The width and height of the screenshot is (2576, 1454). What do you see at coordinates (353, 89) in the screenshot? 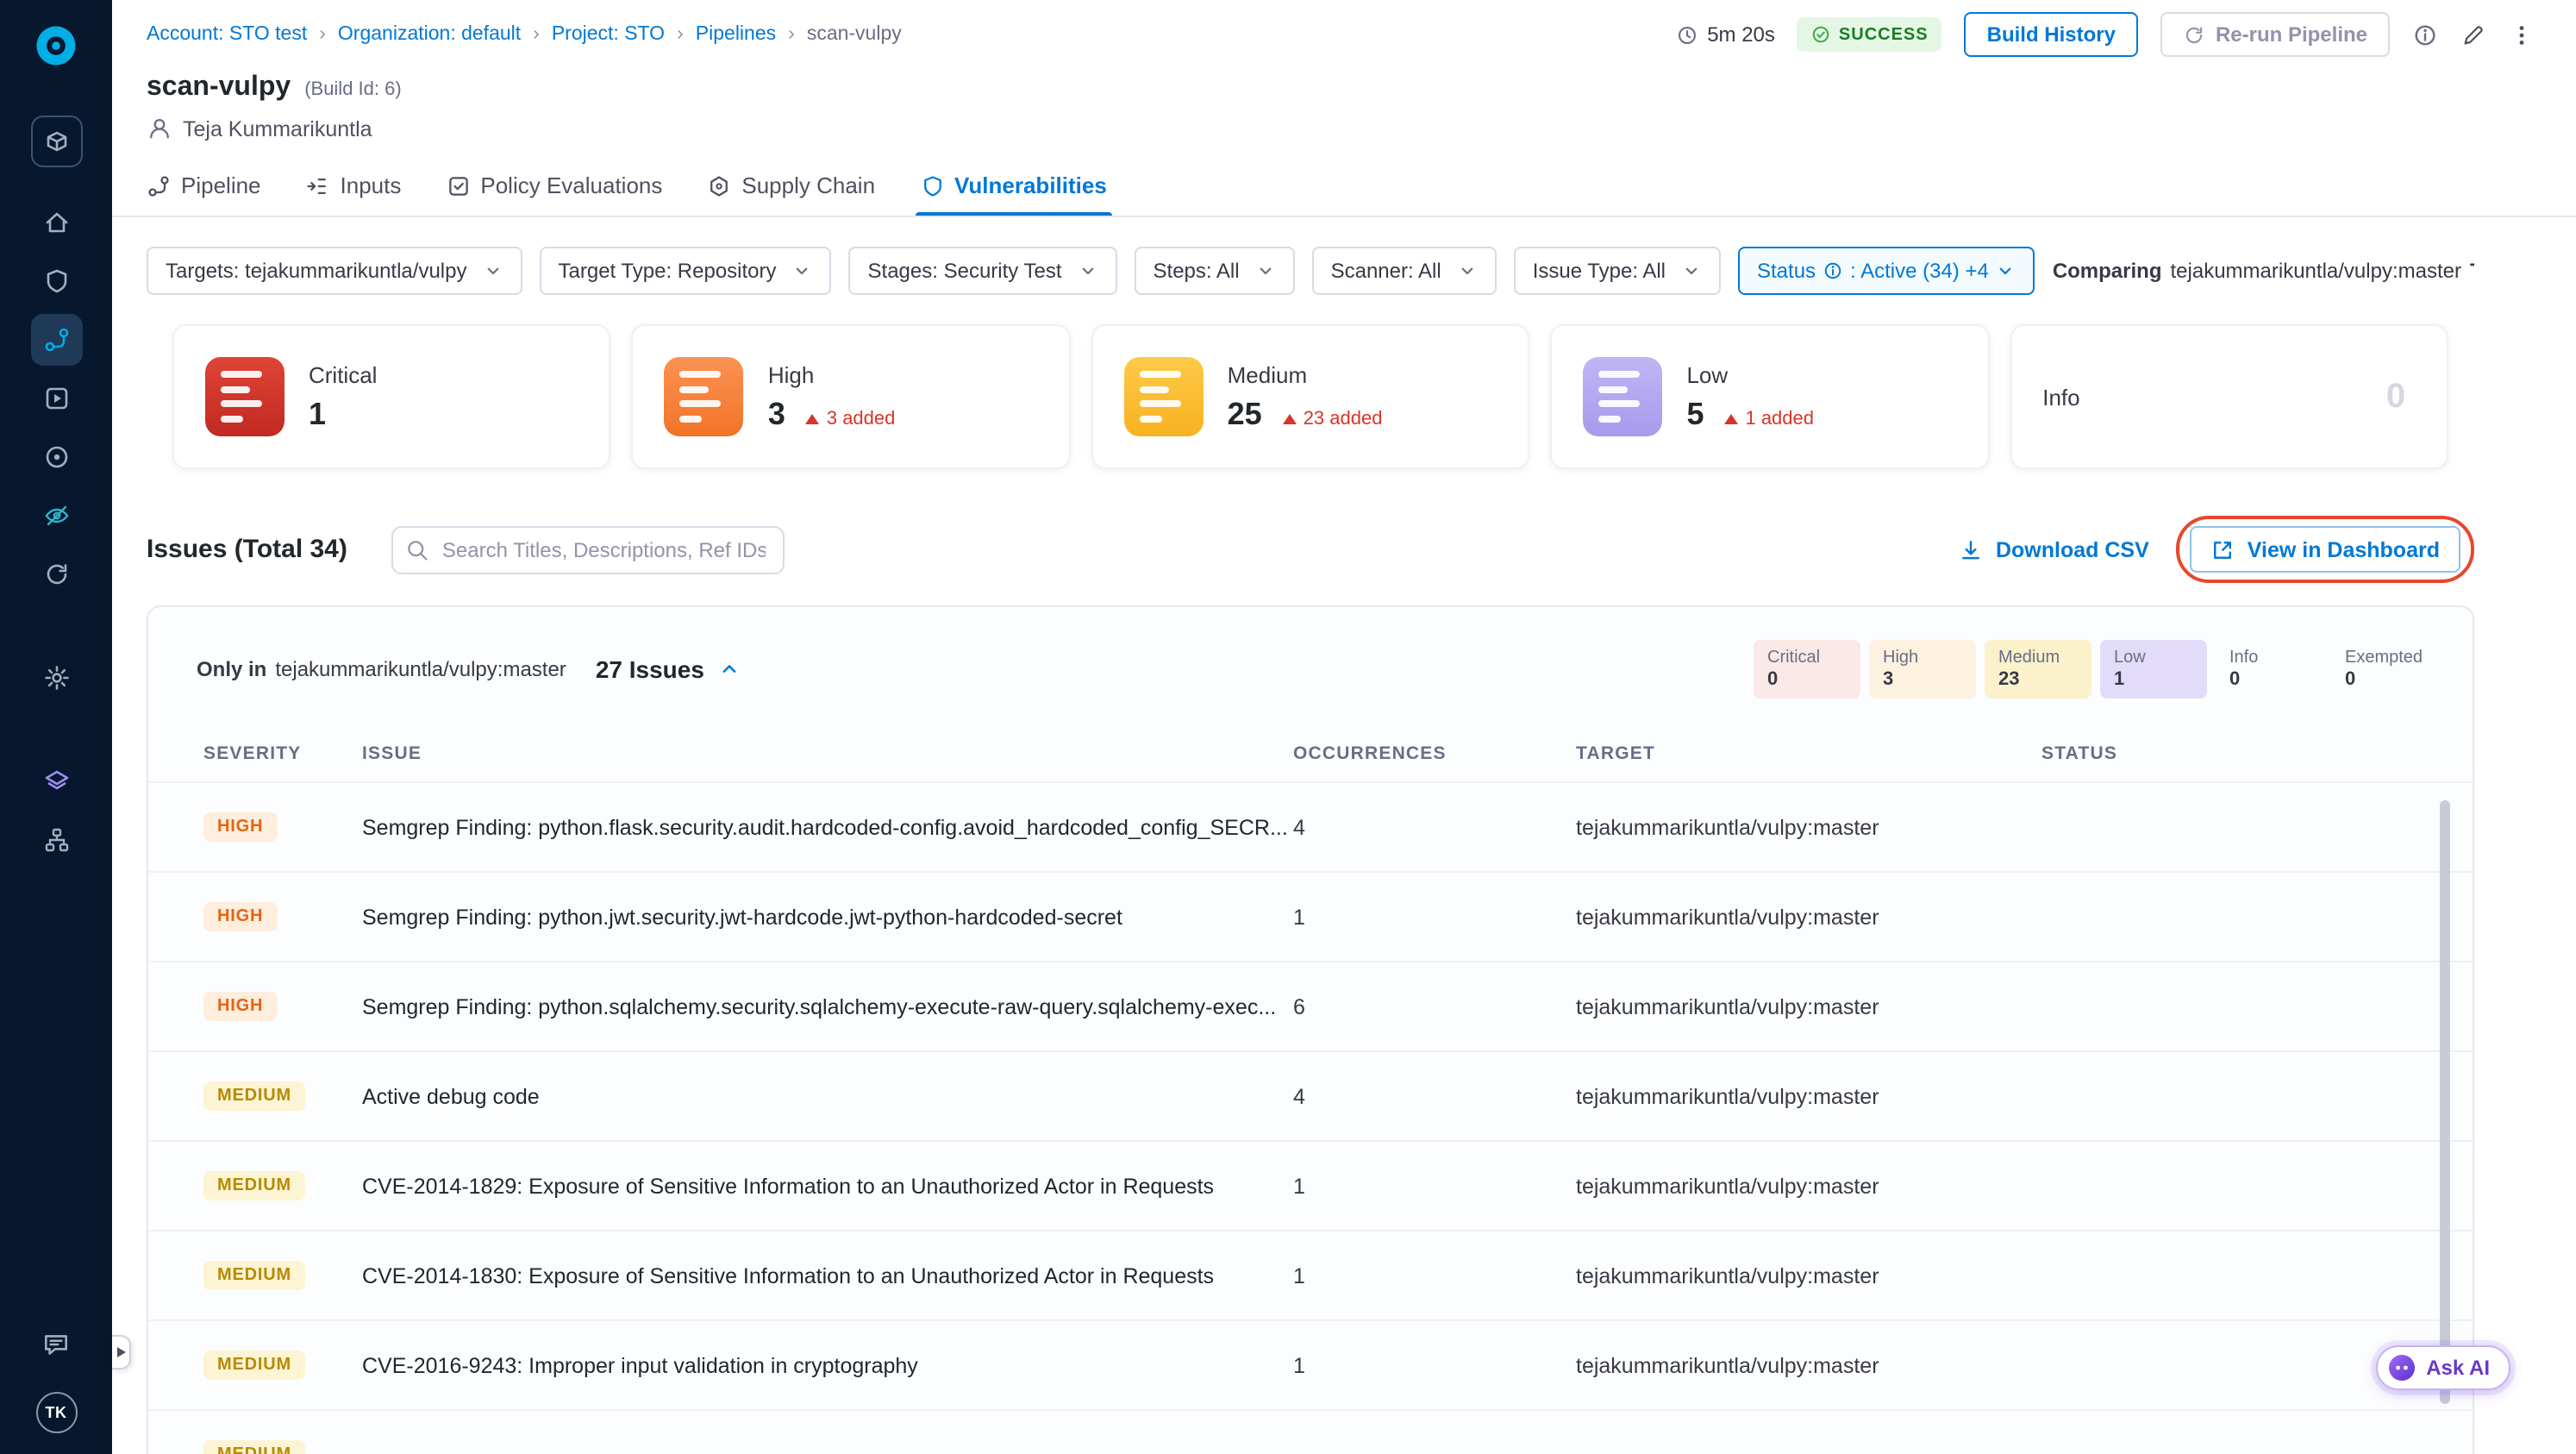
I see `build-id: (Build Id: 6)` at bounding box center [353, 89].